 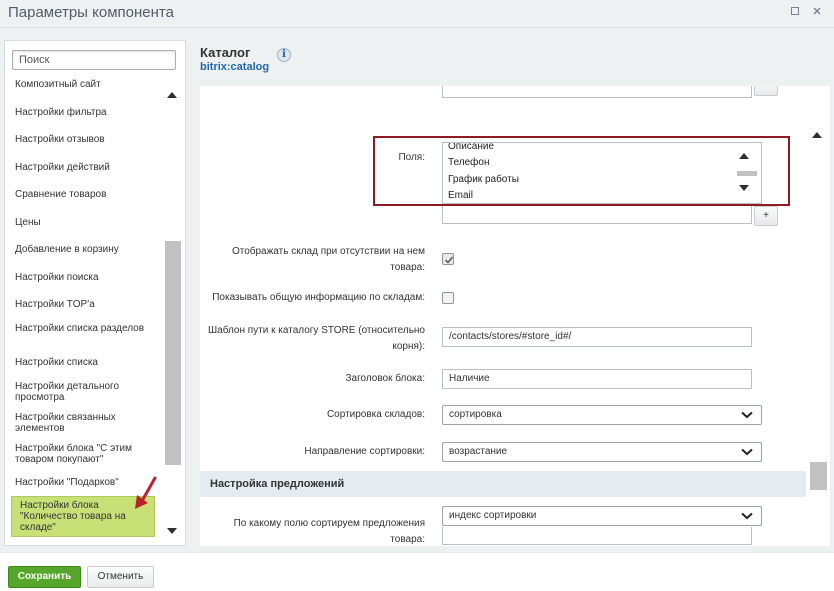 What do you see at coordinates (173, 353) in the screenshot?
I see `sidebar-scroll-thumb` at bounding box center [173, 353].